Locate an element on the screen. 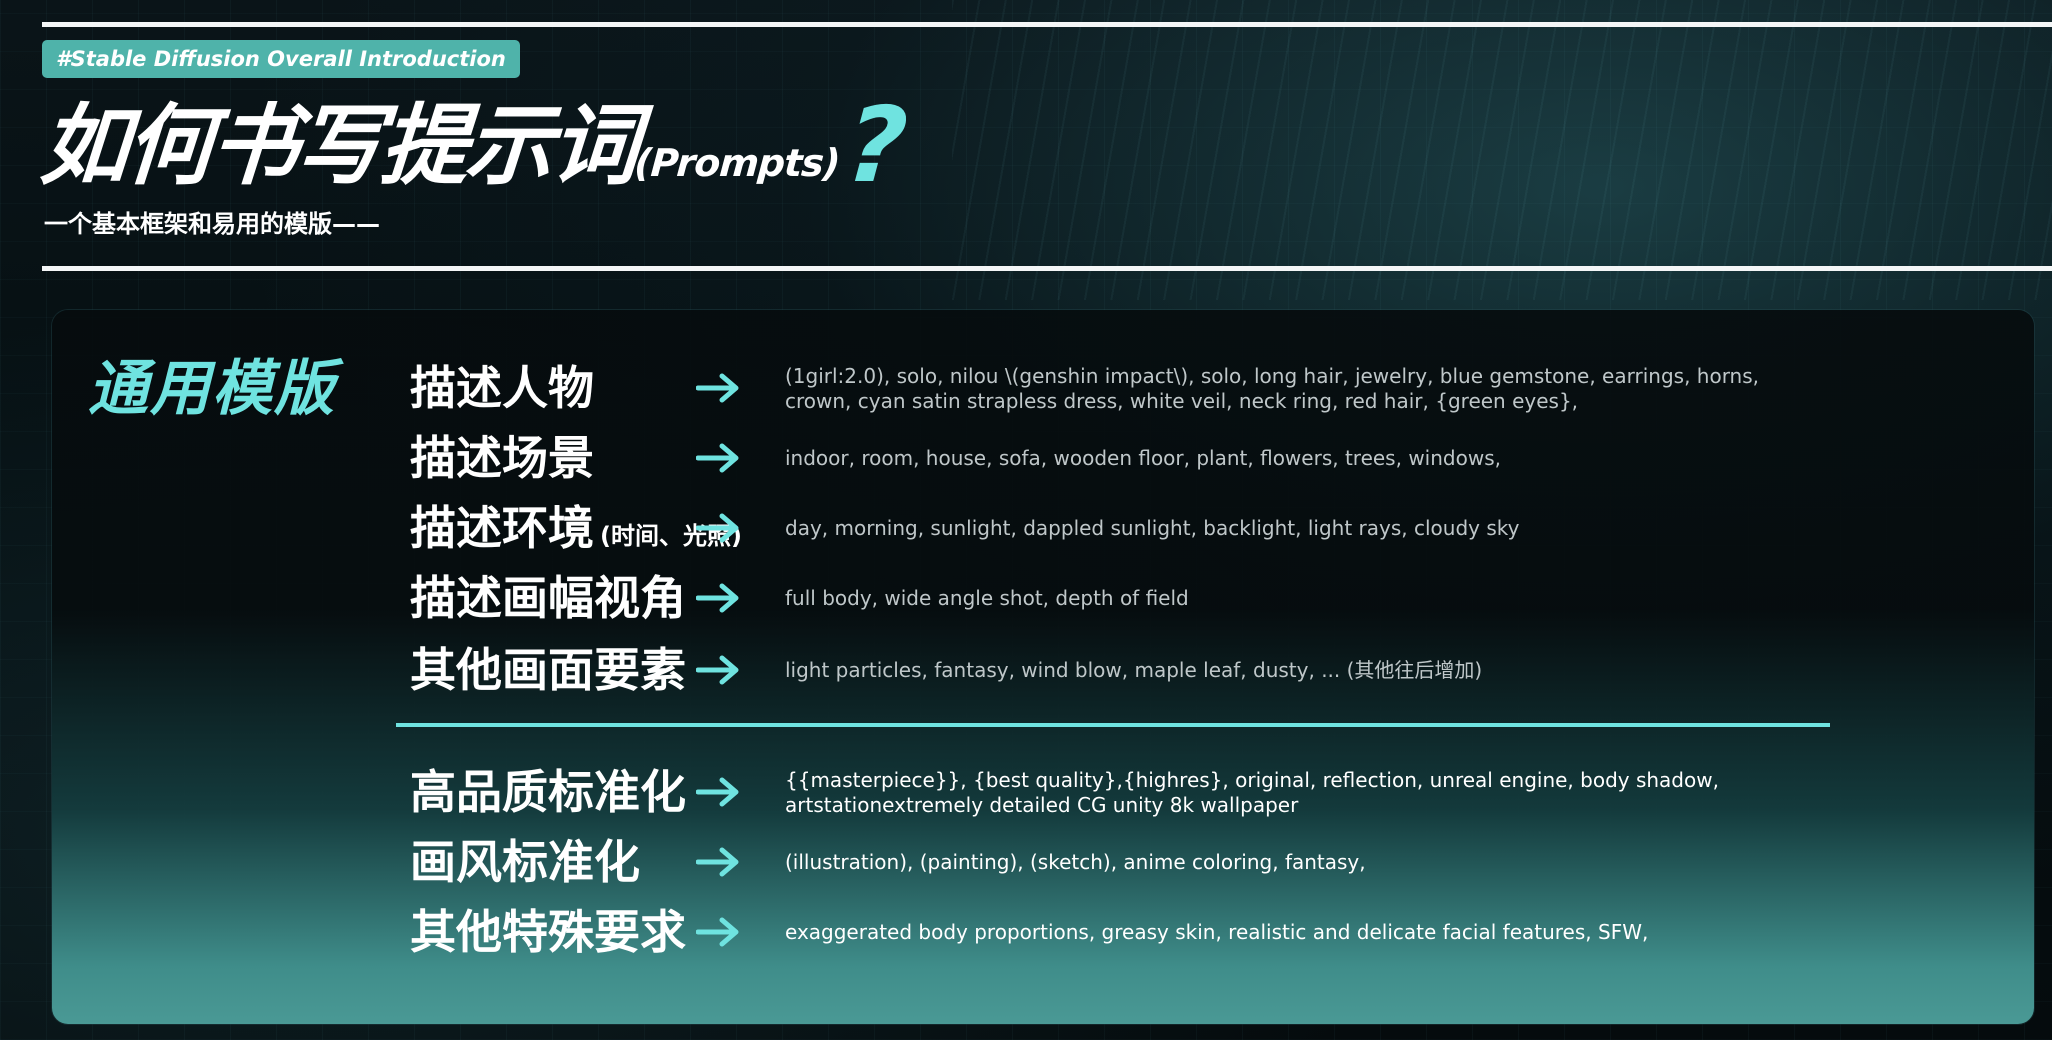  row-label: 其他画面要素 is located at coordinates (548, 670).